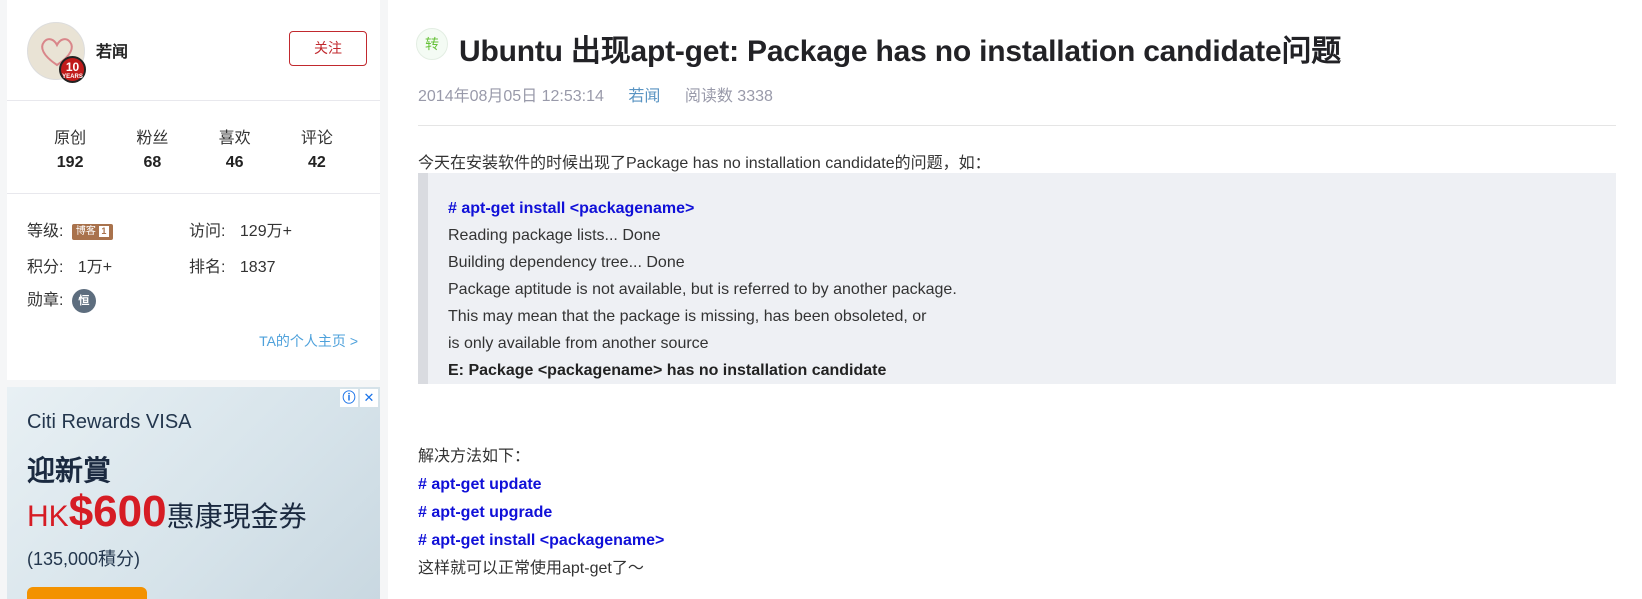  What do you see at coordinates (432, 44) in the screenshot?
I see `repost-tag: 转` at bounding box center [432, 44].